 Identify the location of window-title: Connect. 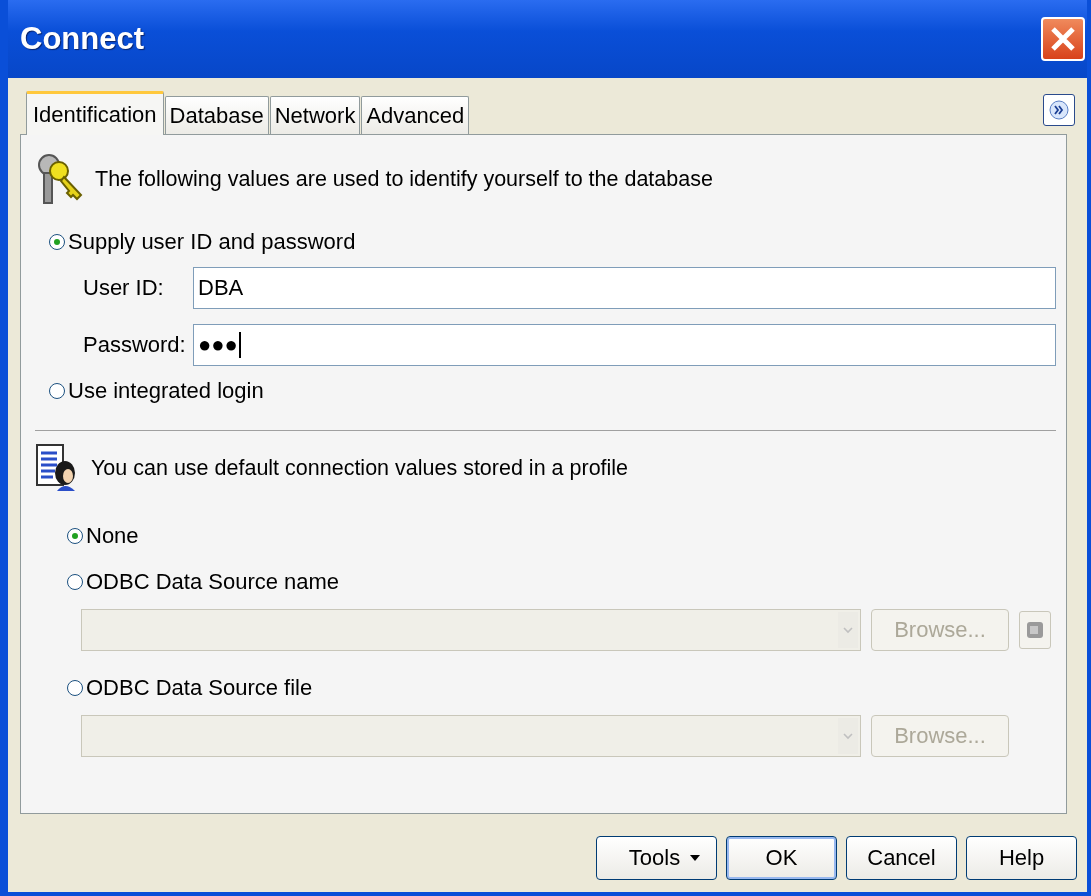
(82, 39).